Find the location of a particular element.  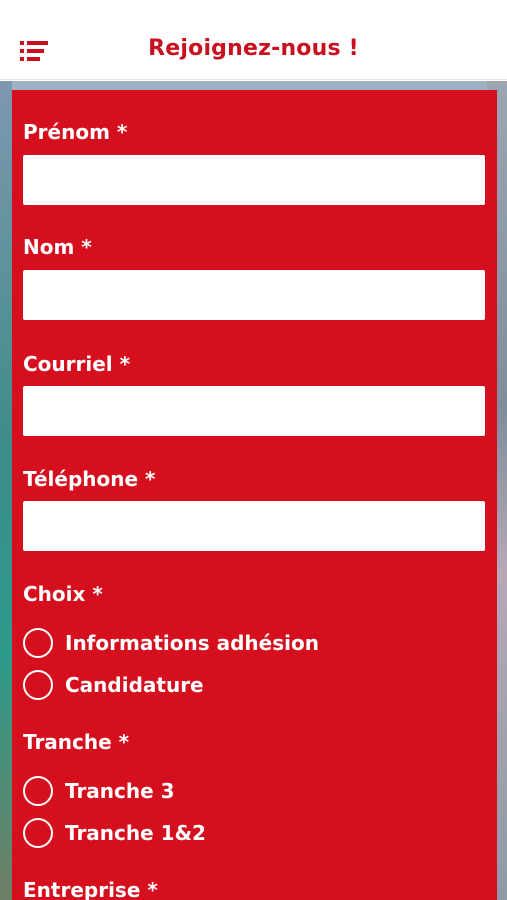

tranche-option-3: Tranche 3 is located at coordinates (99, 791).